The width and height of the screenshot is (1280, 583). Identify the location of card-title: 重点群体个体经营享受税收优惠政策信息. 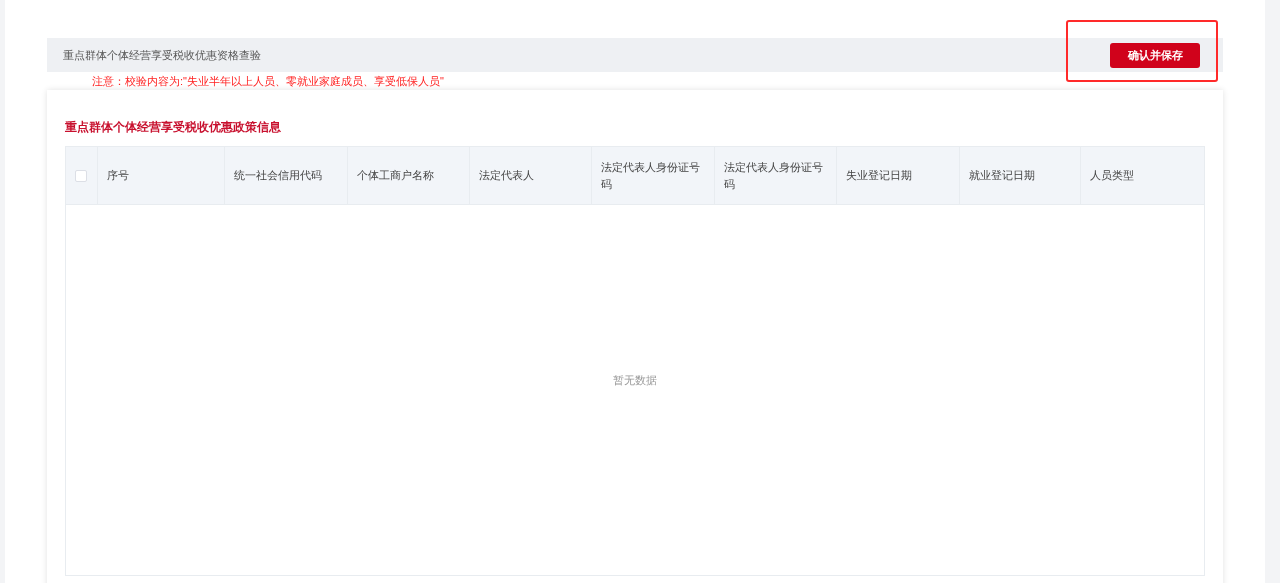
(173, 127).